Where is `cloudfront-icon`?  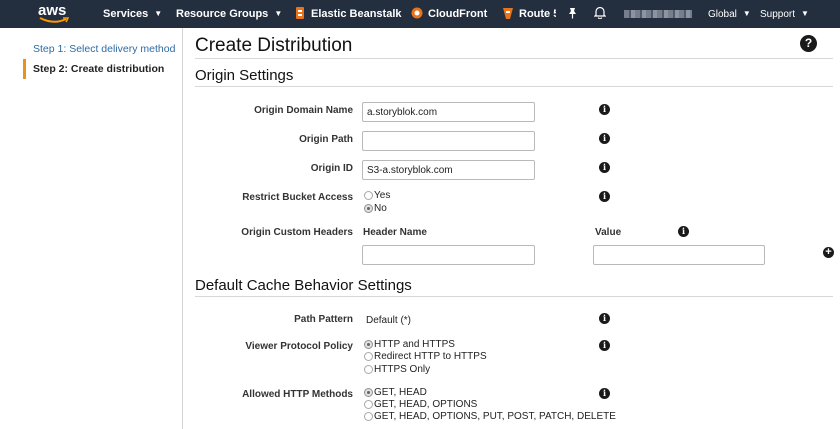 cloudfront-icon is located at coordinates (417, 13).